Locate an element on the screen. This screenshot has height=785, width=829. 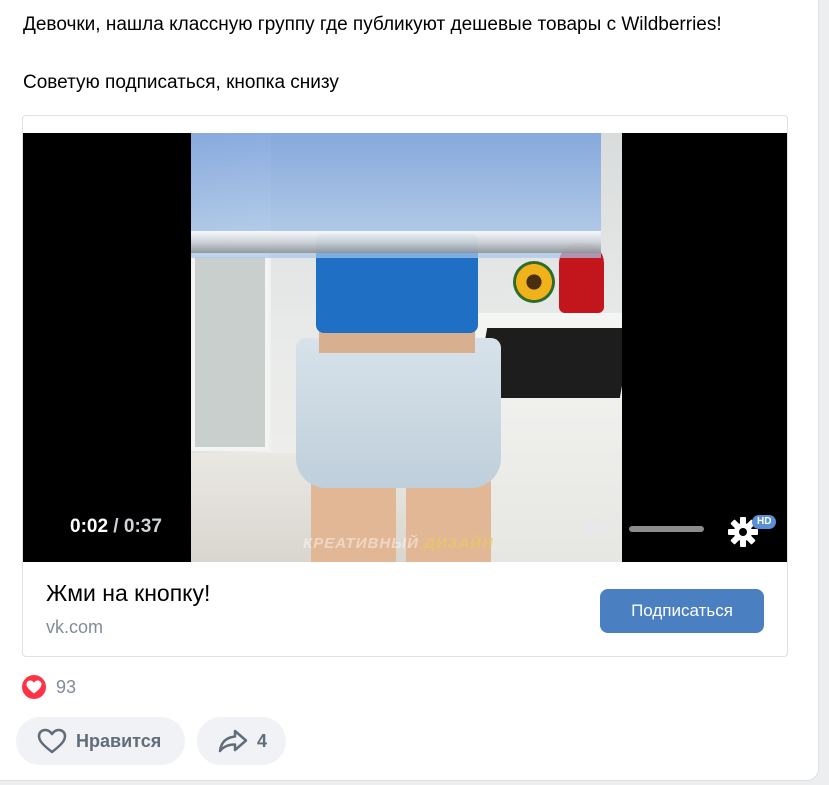
share-arrow-icon is located at coordinates (233, 741).